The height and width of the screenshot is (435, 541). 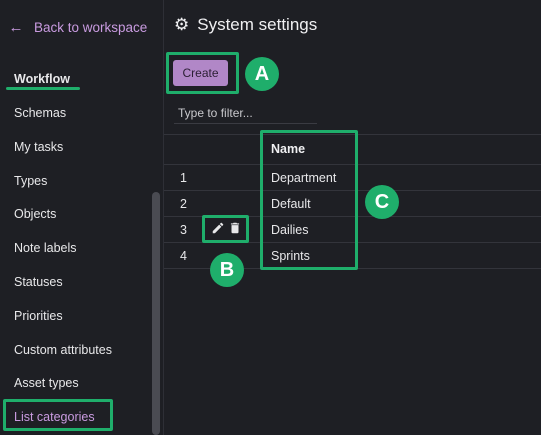 What do you see at coordinates (183, 230) in the screenshot?
I see `row-number: 3` at bounding box center [183, 230].